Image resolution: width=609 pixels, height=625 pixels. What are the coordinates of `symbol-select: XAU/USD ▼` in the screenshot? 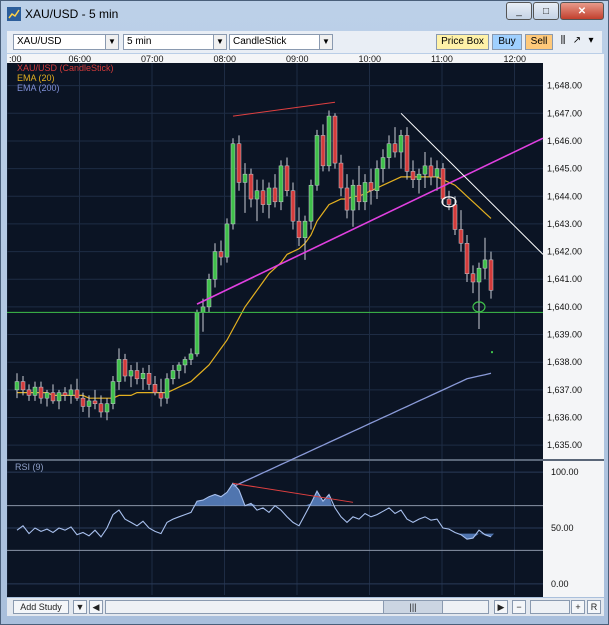 It's located at (66, 42).